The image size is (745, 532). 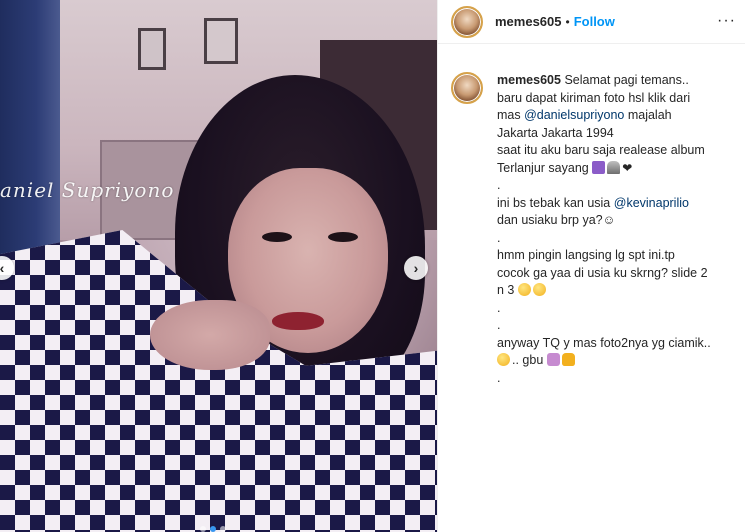 What do you see at coordinates (87, 190) in the screenshot?
I see `photo-watermark: aniel Supriyono` at bounding box center [87, 190].